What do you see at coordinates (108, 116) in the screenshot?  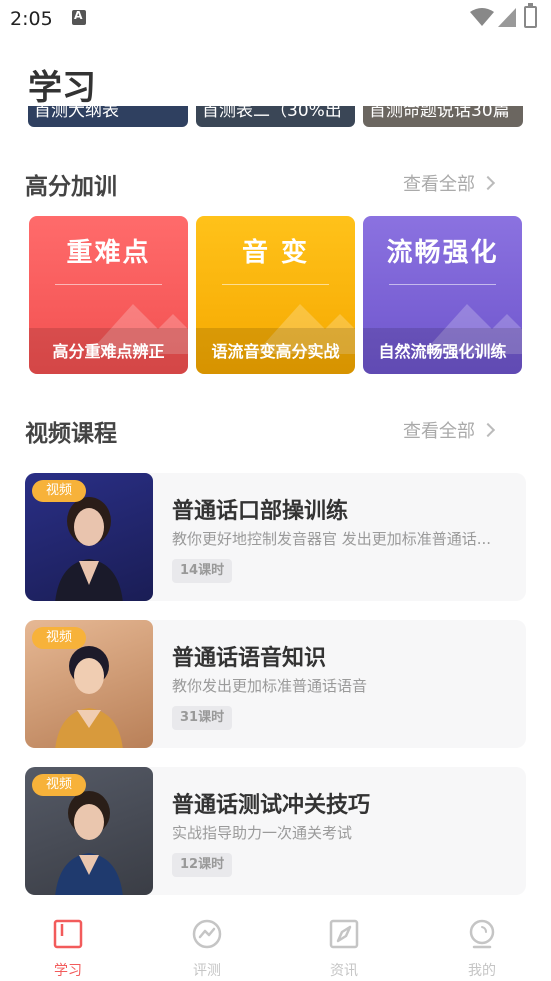 I see `top-card: 首测大纲表` at bounding box center [108, 116].